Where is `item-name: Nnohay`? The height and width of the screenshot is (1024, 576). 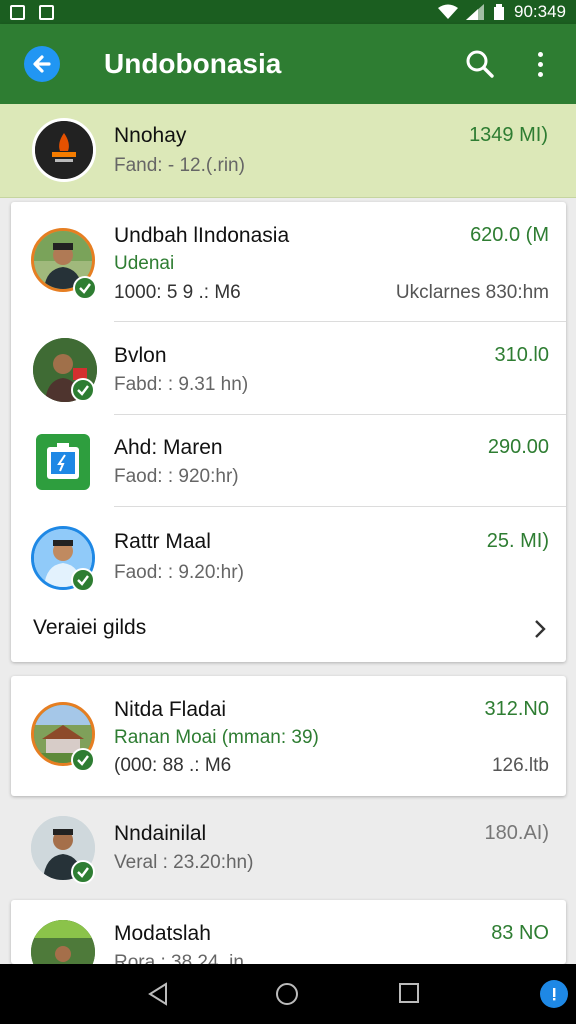
item-name: Nnohay is located at coordinates (150, 135).